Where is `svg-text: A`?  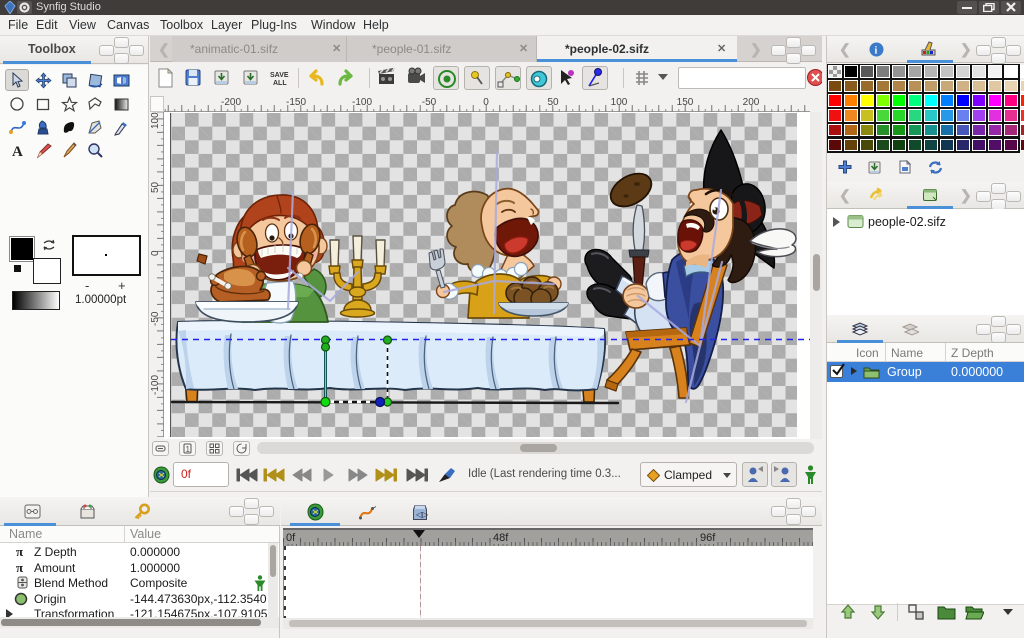
svg-text: A is located at coordinates (17, 151).